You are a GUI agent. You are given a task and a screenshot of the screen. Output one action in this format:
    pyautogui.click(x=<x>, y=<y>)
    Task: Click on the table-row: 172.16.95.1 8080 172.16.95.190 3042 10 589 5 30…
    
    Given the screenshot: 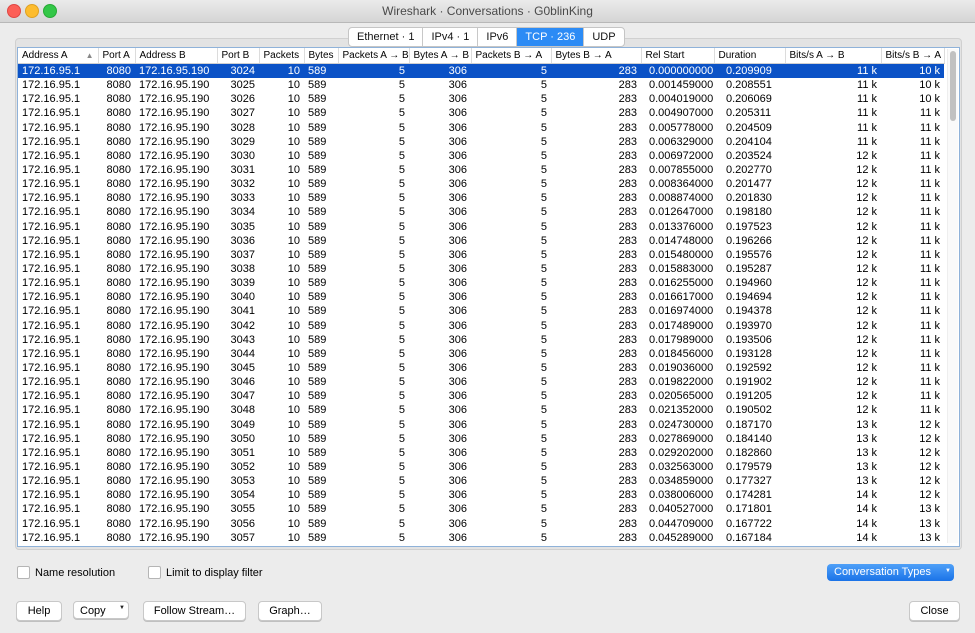 What is the action you would take?
    pyautogui.click(x=481, y=326)
    